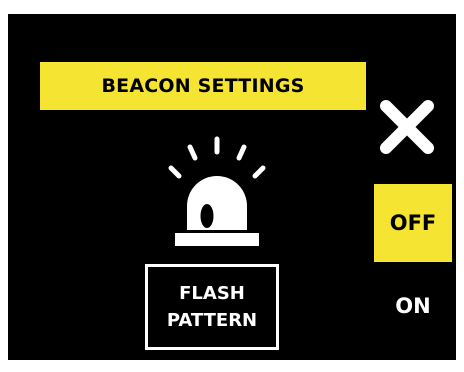 Image resolution: width=464 pixels, height=372 pixels. I want to click on close-button, so click(407, 127).